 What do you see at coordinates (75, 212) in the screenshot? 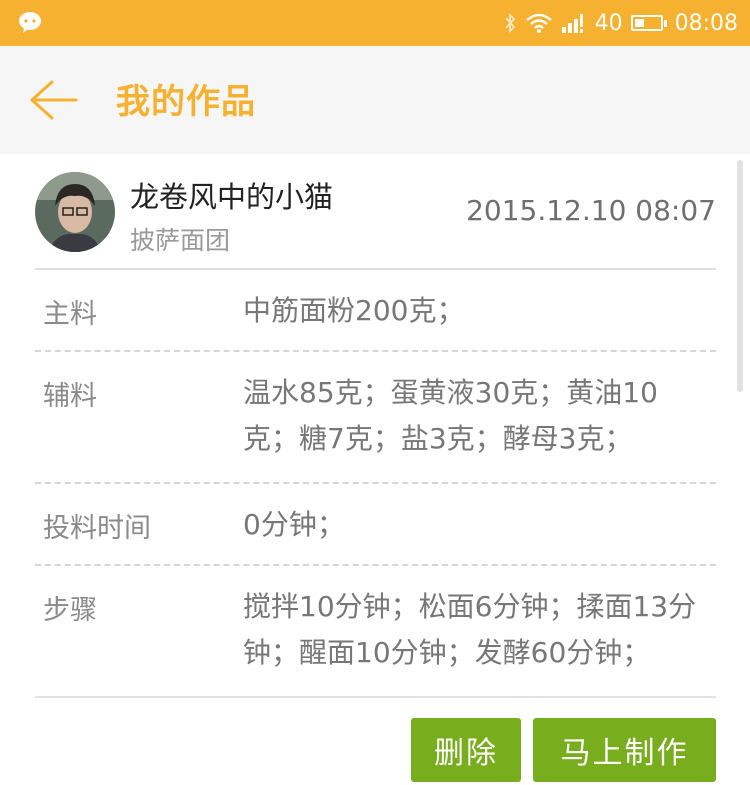
I see `avatar` at bounding box center [75, 212].